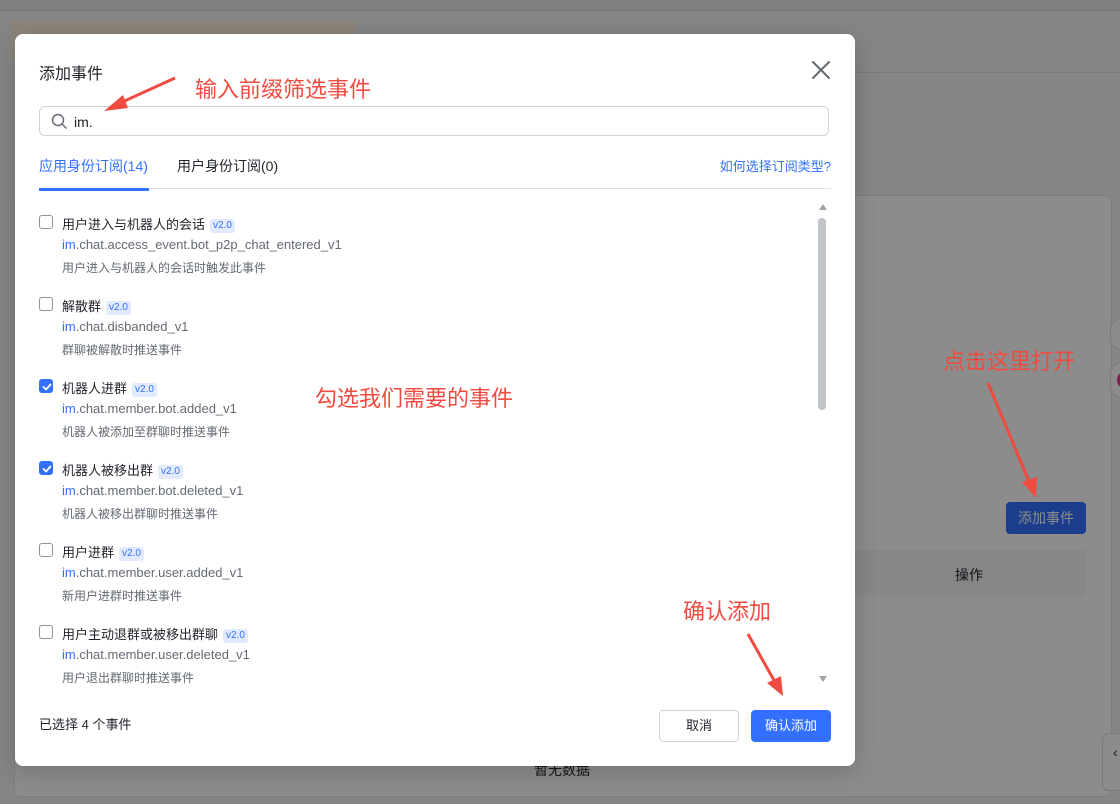 This screenshot has height=804, width=1120. I want to click on list-item: 解散群 v2.0 im.chat.disbanded_v1 群聊被解散时推送事件, so click(419, 330).